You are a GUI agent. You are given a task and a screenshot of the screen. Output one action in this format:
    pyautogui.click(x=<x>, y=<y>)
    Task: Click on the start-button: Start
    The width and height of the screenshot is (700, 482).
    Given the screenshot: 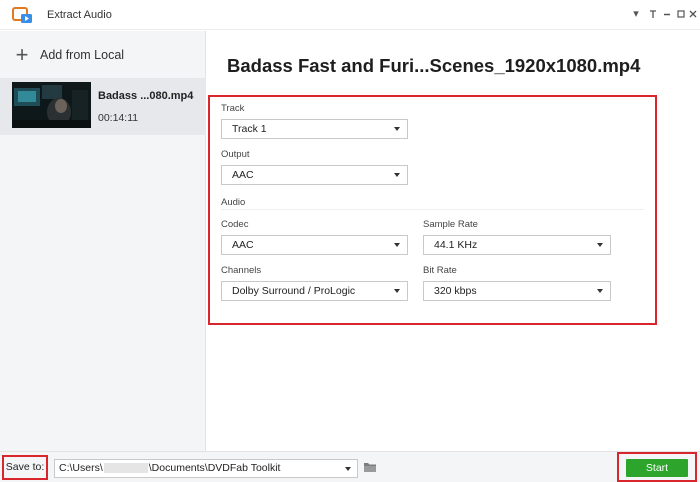 What is the action you would take?
    pyautogui.click(x=657, y=468)
    